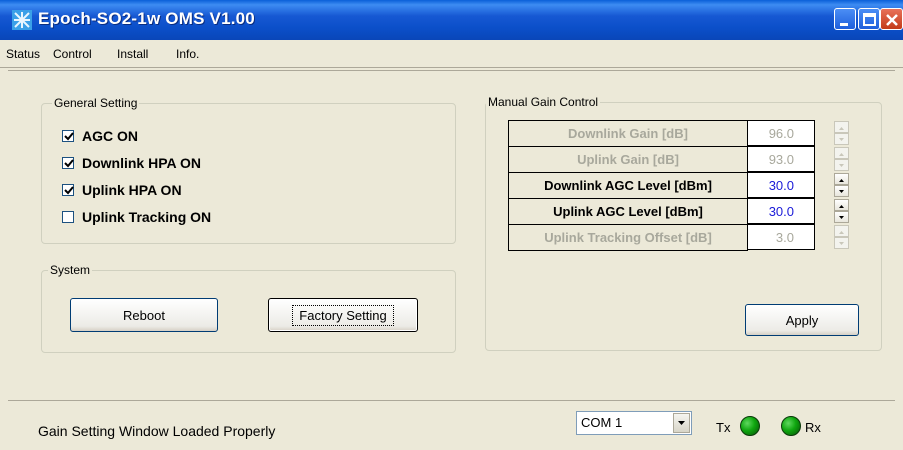 This screenshot has height=450, width=903. I want to click on uplink-agc-spinner, so click(841, 211).